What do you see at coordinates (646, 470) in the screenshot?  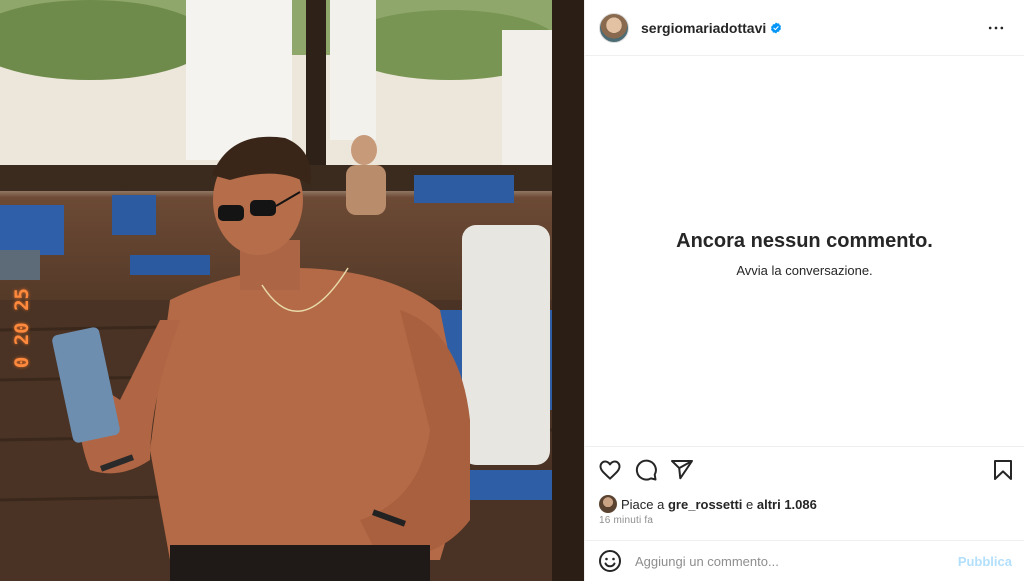 I see `comment-icon` at bounding box center [646, 470].